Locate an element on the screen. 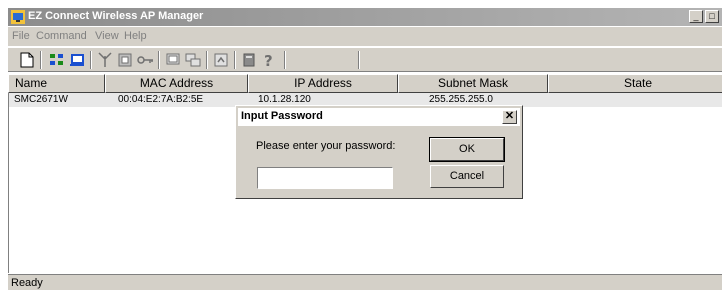 The height and width of the screenshot is (290, 722). cell-mac: 00:04:E2:7A:B2:5E is located at coordinates (161, 99).